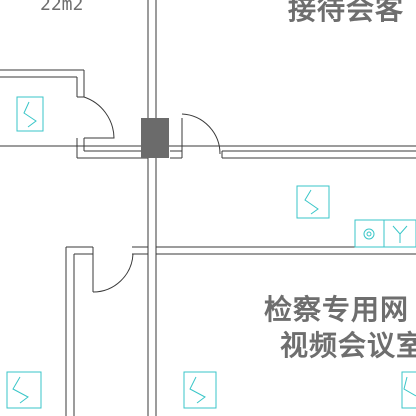  Describe the element at coordinates (346, 13) in the screenshot. I see `room-name-reception: 接待会客` at that location.